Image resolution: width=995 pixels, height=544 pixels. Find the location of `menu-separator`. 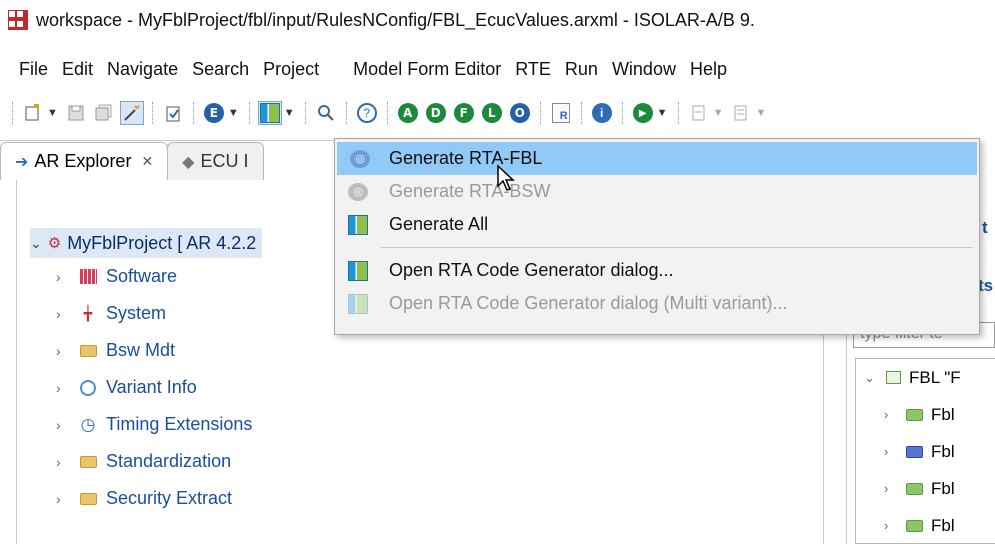

menu-separator is located at coordinates (677, 247).